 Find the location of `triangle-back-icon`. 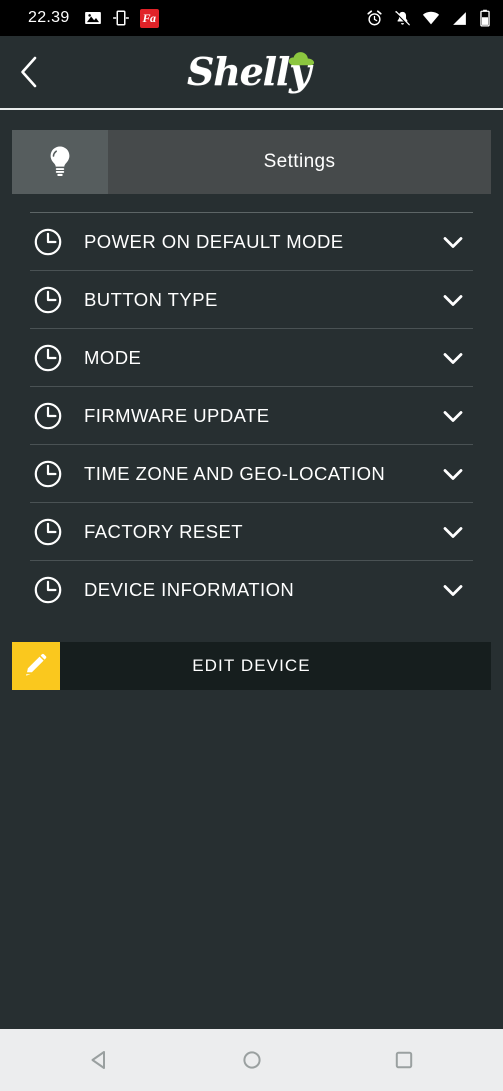

triangle-back-icon is located at coordinates (98, 1060).